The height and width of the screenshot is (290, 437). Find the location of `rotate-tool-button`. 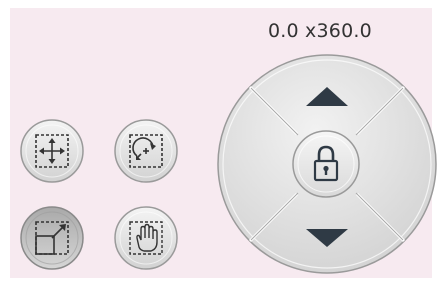

rotate-tool-button is located at coordinates (146, 151).